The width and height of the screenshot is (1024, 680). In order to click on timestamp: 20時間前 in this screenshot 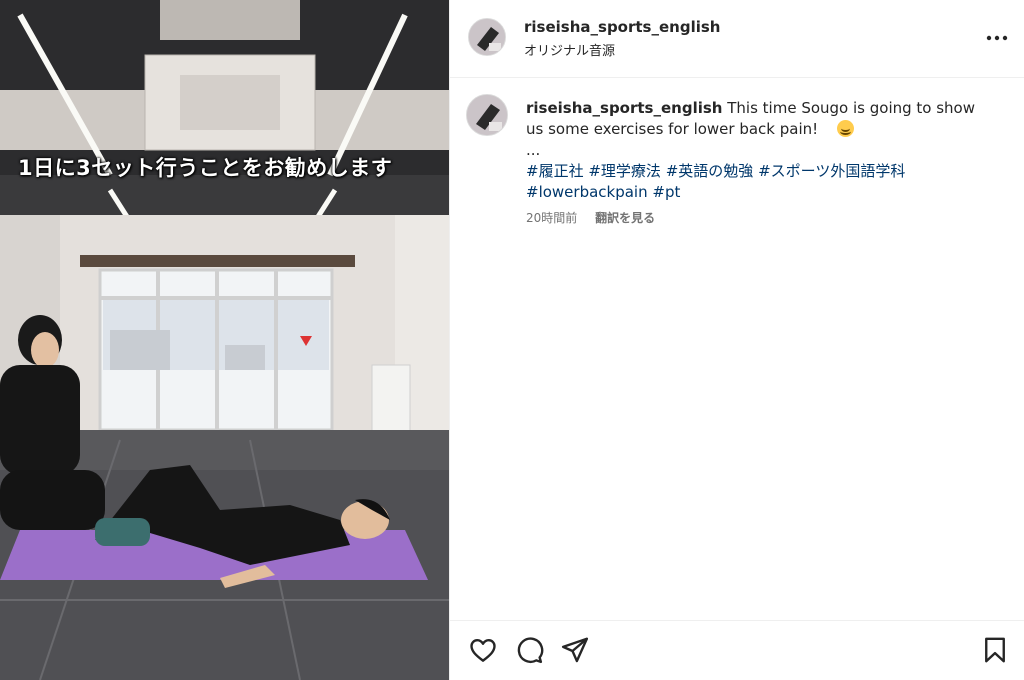, I will do `click(551, 218)`.